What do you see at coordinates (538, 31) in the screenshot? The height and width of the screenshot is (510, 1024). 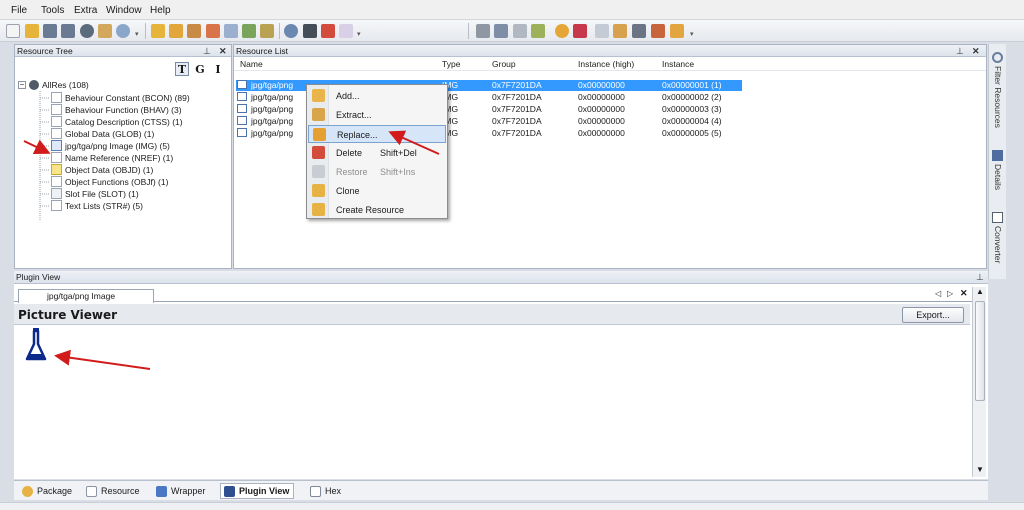 I see `grid-icon` at bounding box center [538, 31].